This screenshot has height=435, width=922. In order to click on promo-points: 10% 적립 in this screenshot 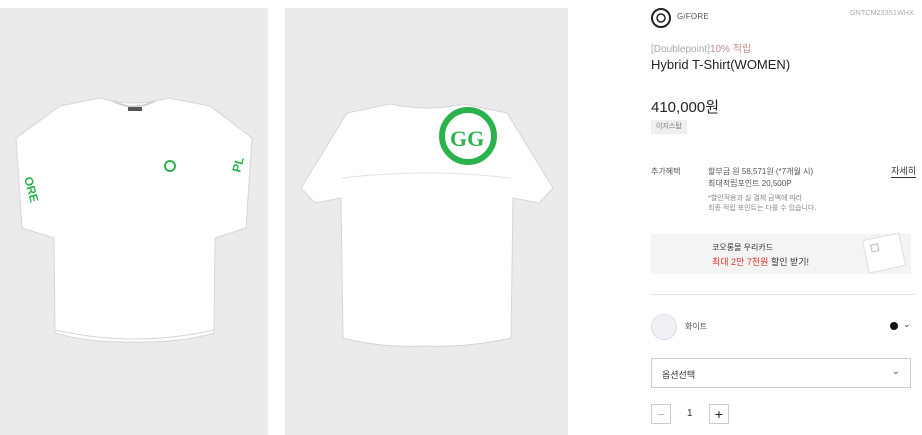, I will do `click(730, 49)`.